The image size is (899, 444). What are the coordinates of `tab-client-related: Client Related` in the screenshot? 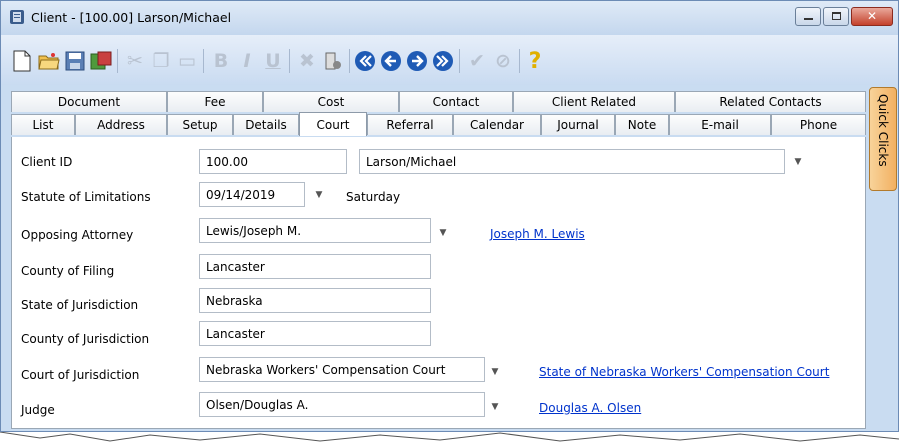 It's located at (594, 101).